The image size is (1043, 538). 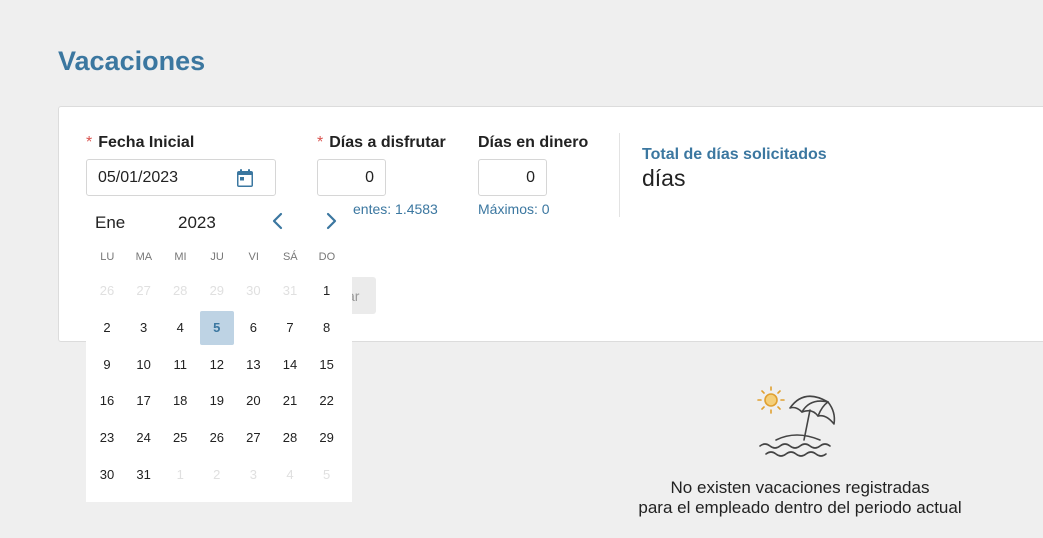 I want to click on calendar-day: 18, so click(x=180, y=401).